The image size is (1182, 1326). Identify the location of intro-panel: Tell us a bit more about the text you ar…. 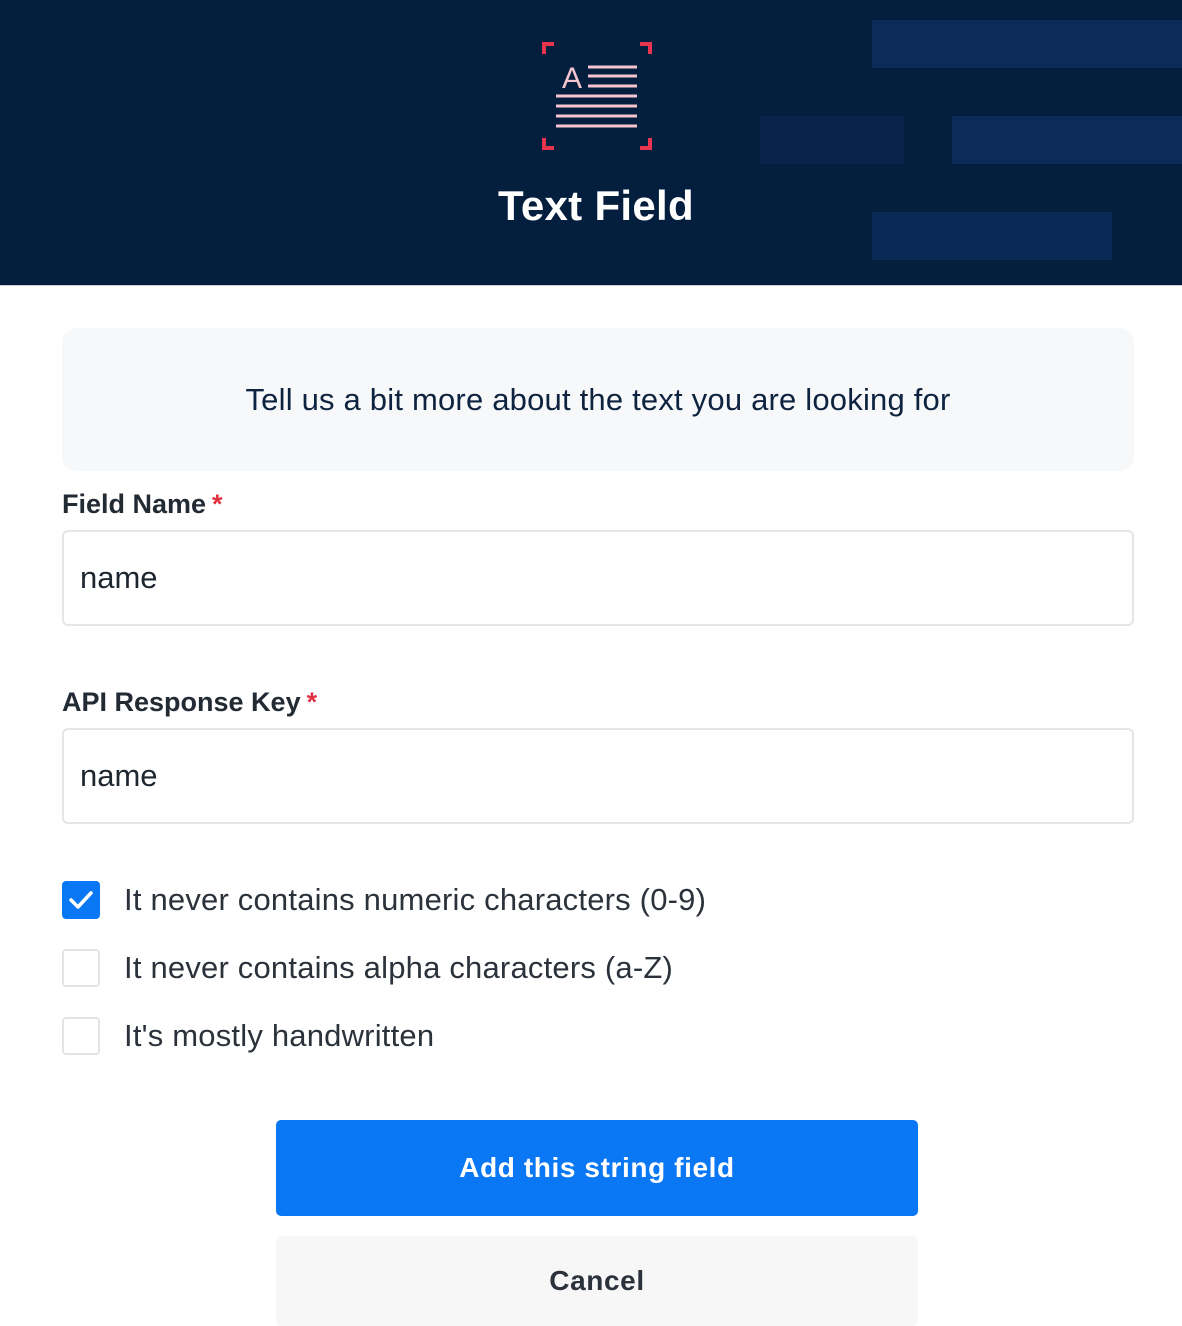
(598, 399).